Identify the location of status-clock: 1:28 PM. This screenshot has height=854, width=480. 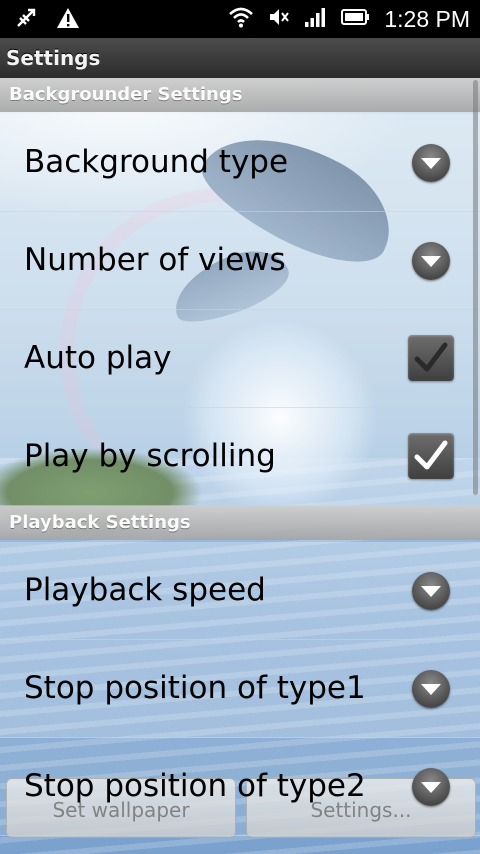
(427, 18).